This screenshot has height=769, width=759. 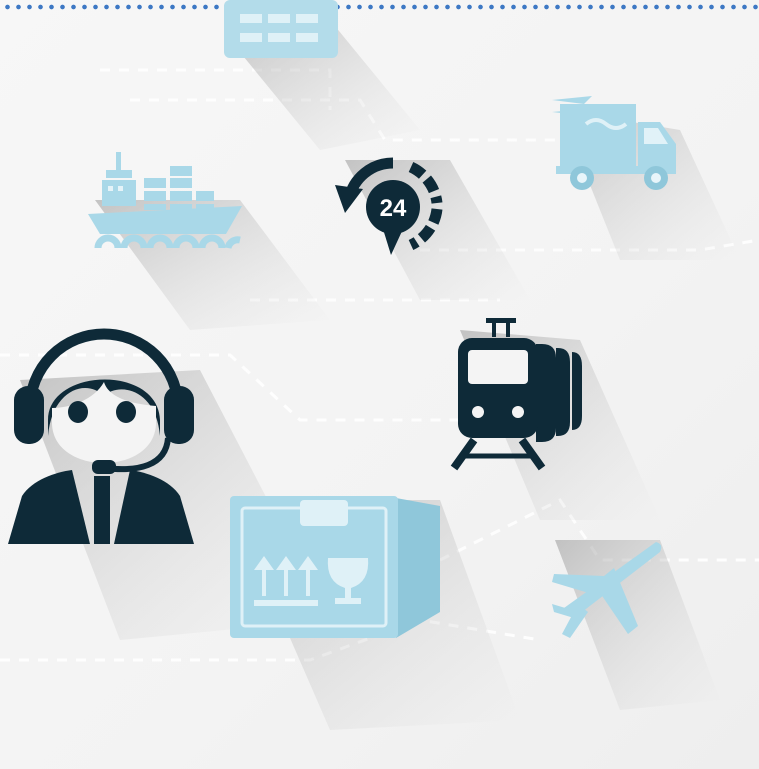 I want to click on crate-icon, so click(x=281, y=29).